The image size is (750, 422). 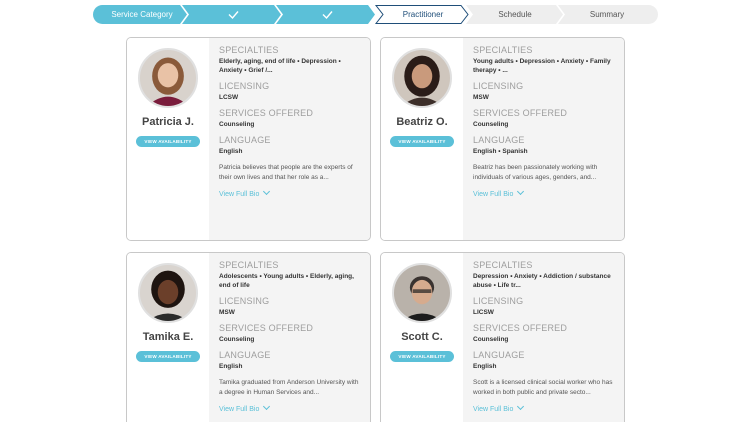 I want to click on card-profile: Scott C. VIEW AVAILABILITY, so click(x=422, y=337).